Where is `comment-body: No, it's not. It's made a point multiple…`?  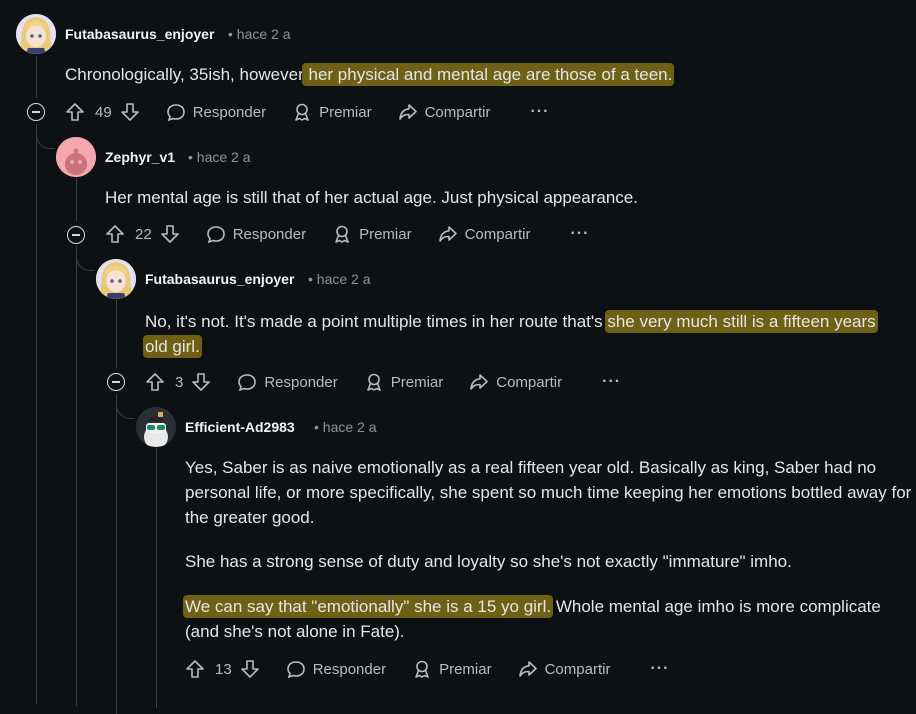
comment-body: No, it's not. It's made a point multiple… is located at coordinates (525, 334).